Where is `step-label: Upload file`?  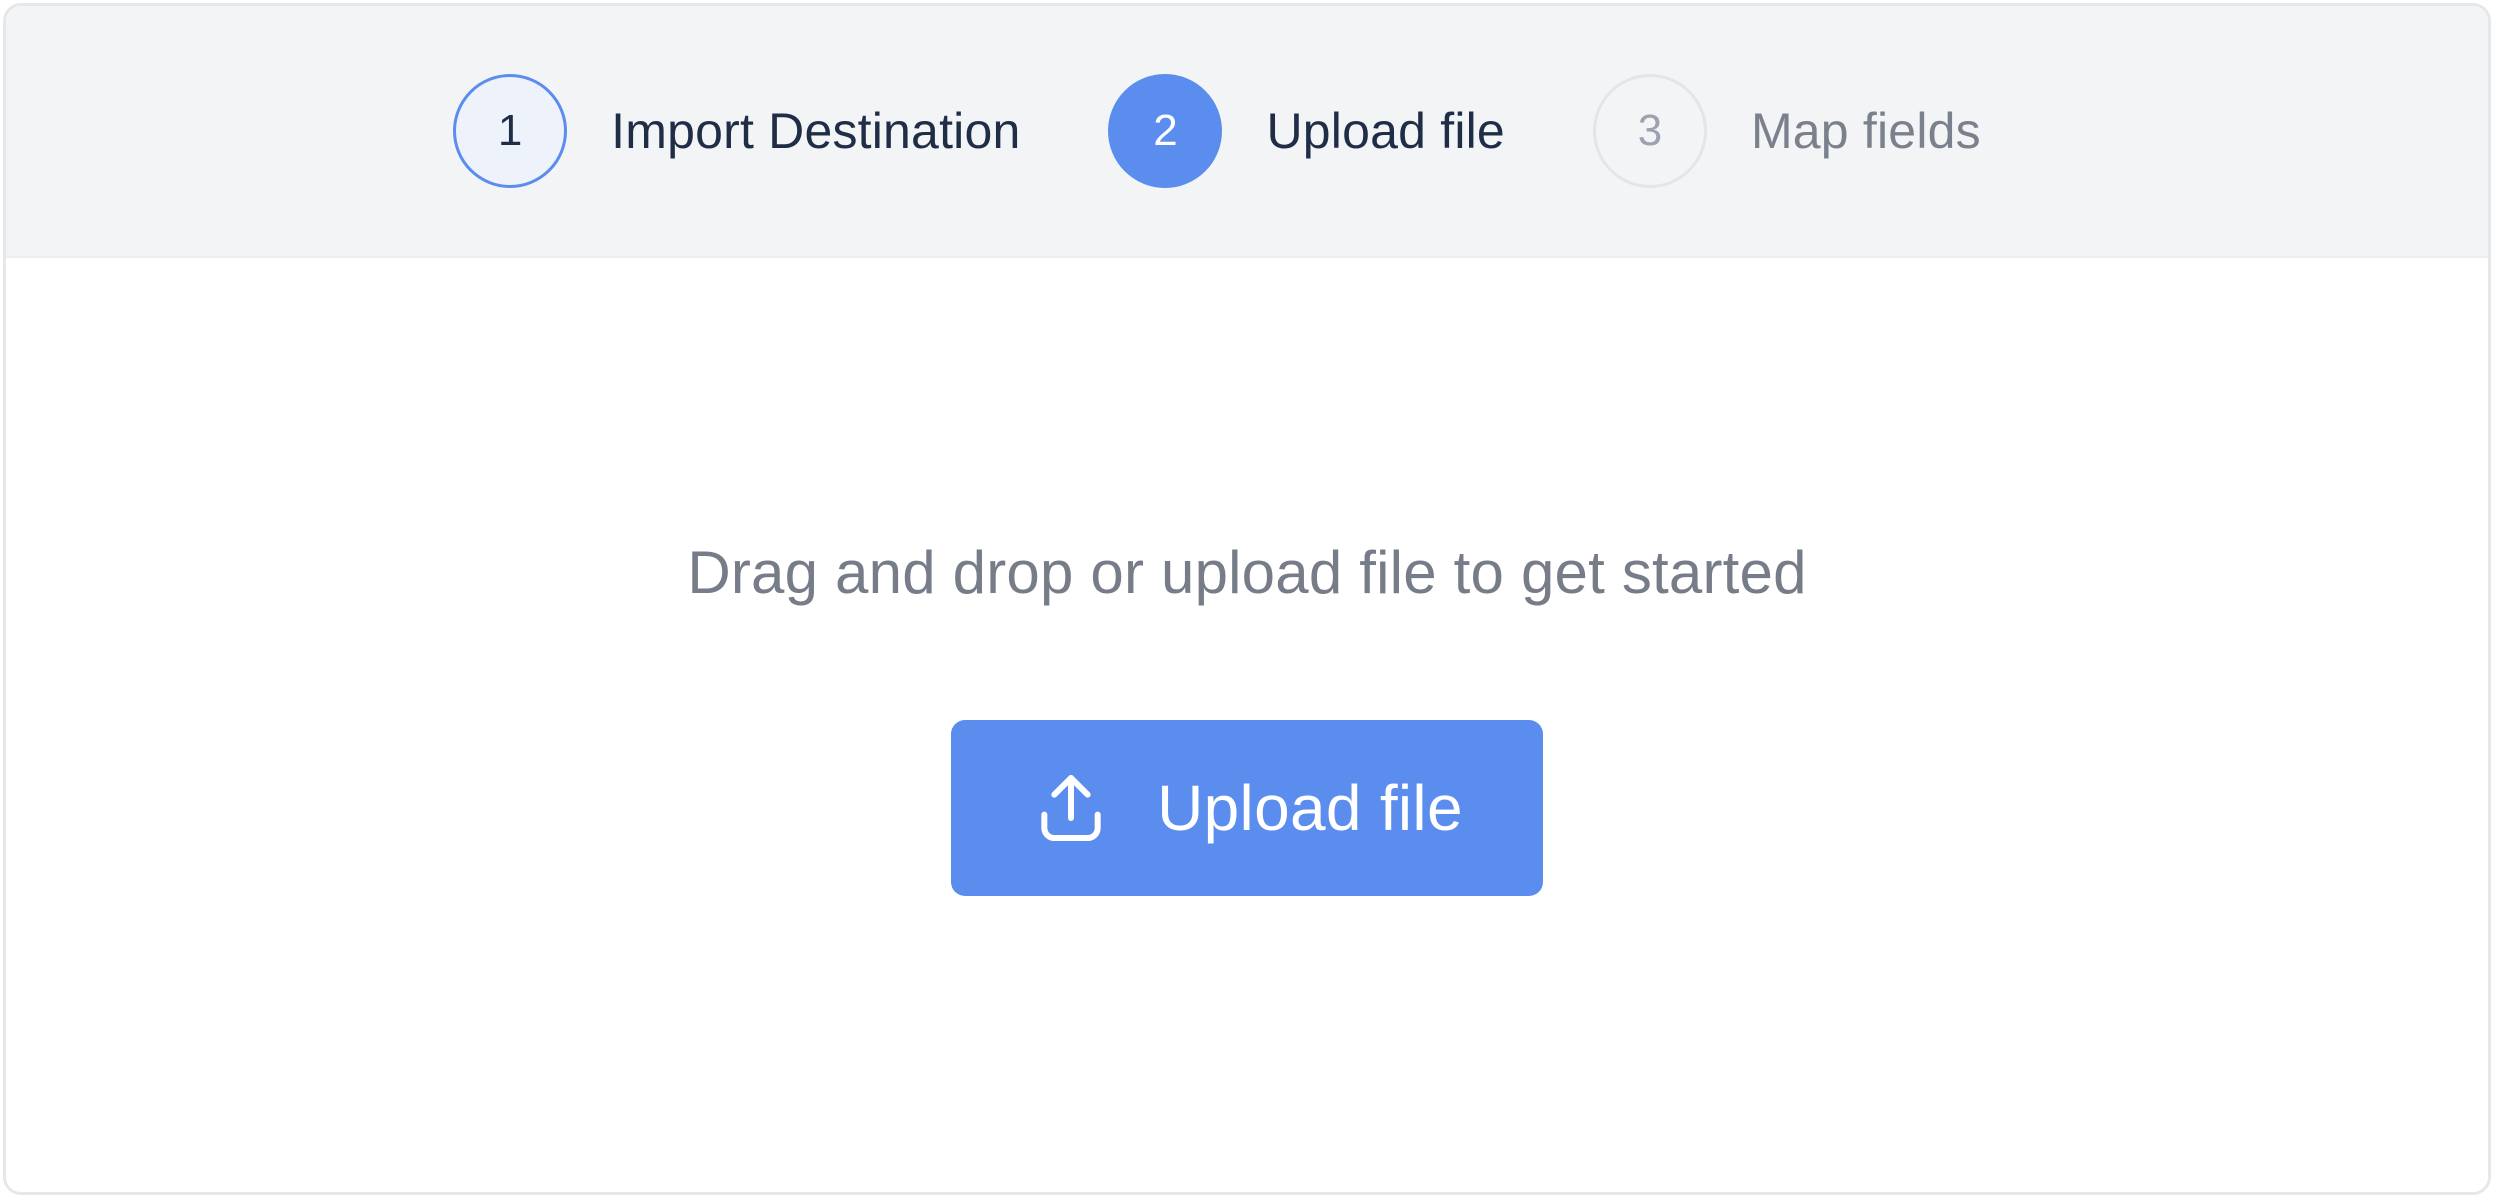
step-label: Upload file is located at coordinates (1385, 131).